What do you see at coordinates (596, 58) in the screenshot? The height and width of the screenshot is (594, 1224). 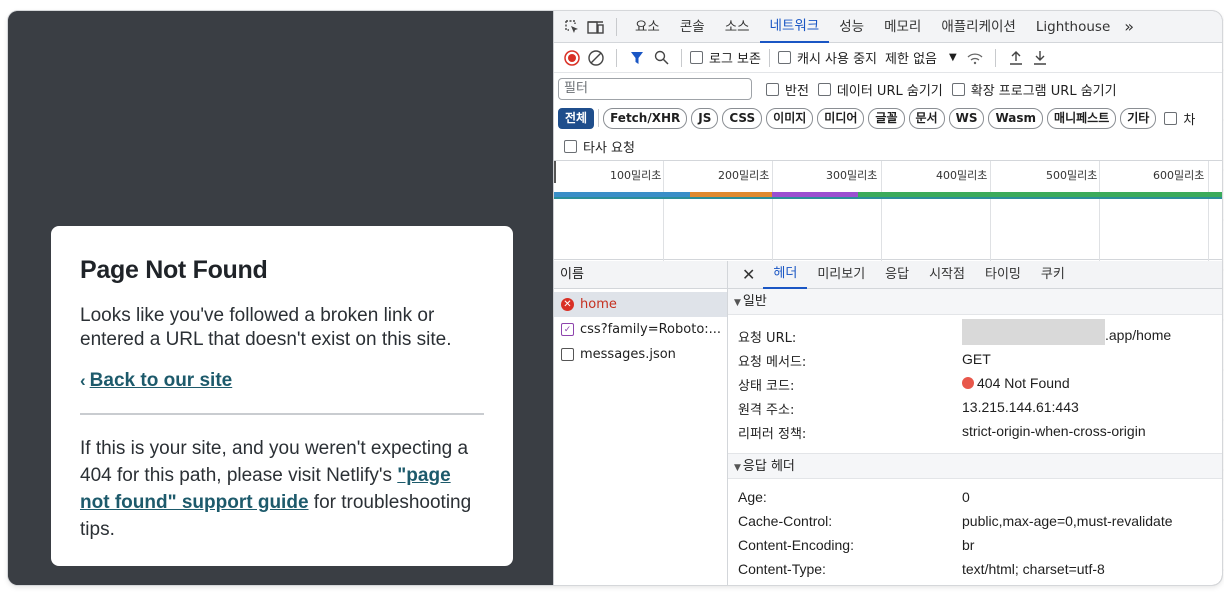 I see `clear-icon` at bounding box center [596, 58].